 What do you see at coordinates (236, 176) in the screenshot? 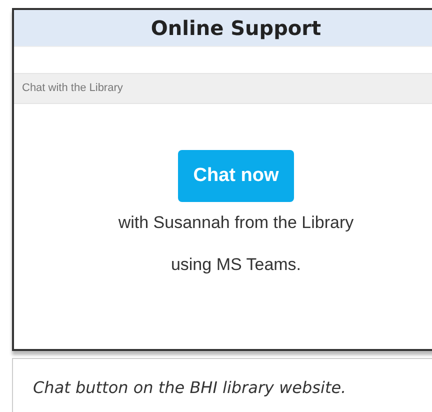
I see `chat-now-button: Chat now` at bounding box center [236, 176].